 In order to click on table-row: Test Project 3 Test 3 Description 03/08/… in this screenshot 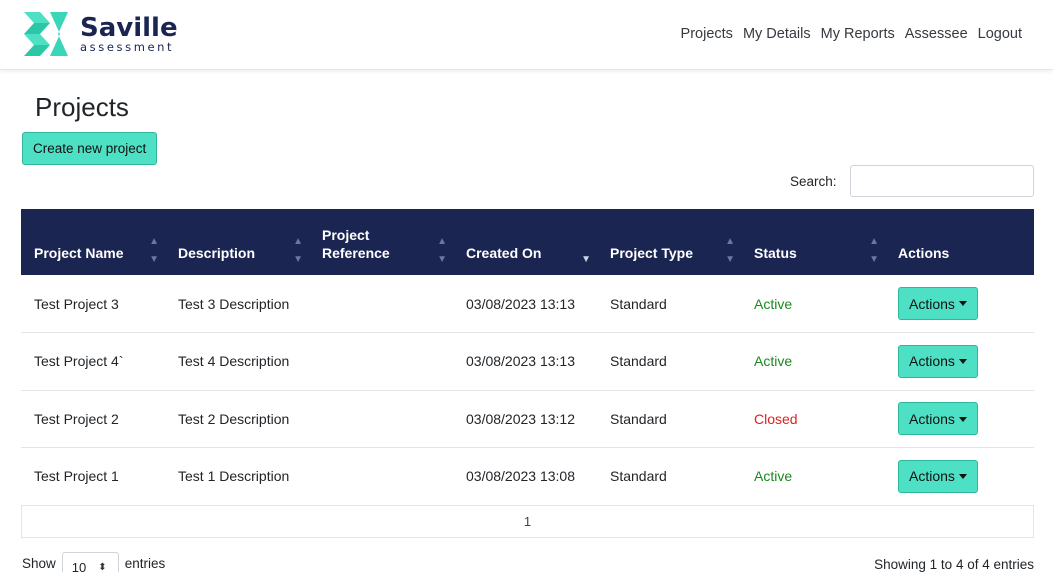, I will do `click(527, 304)`.